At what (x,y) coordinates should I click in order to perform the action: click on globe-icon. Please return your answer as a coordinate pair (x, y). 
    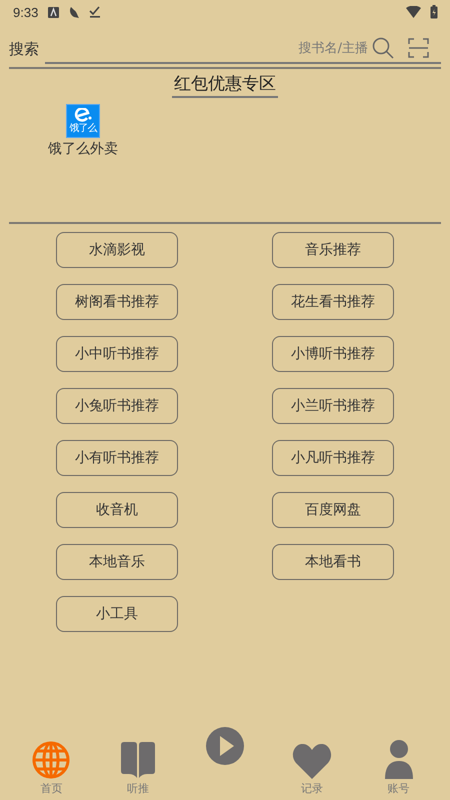
    Looking at the image, I should click on (51, 760).